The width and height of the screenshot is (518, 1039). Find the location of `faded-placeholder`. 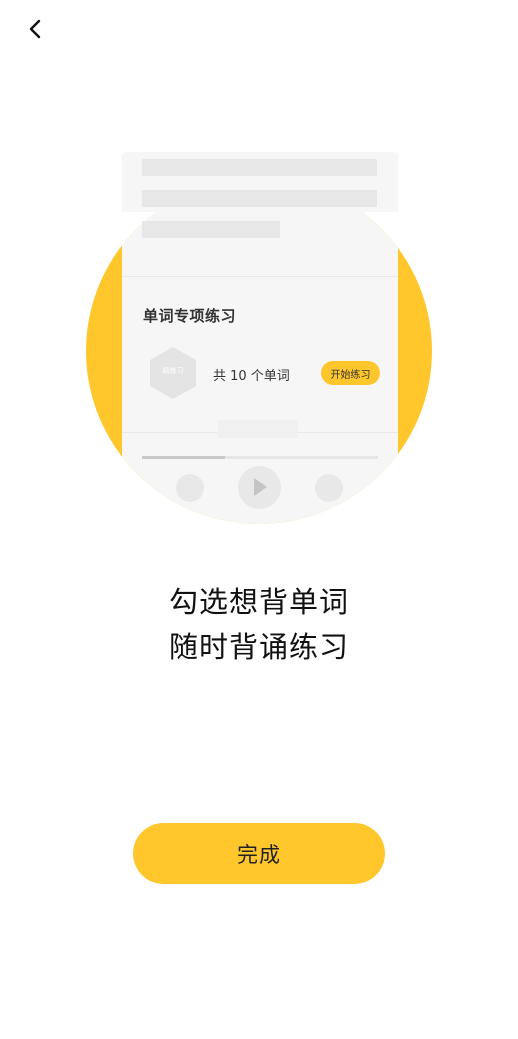

faded-placeholder is located at coordinates (258, 429).